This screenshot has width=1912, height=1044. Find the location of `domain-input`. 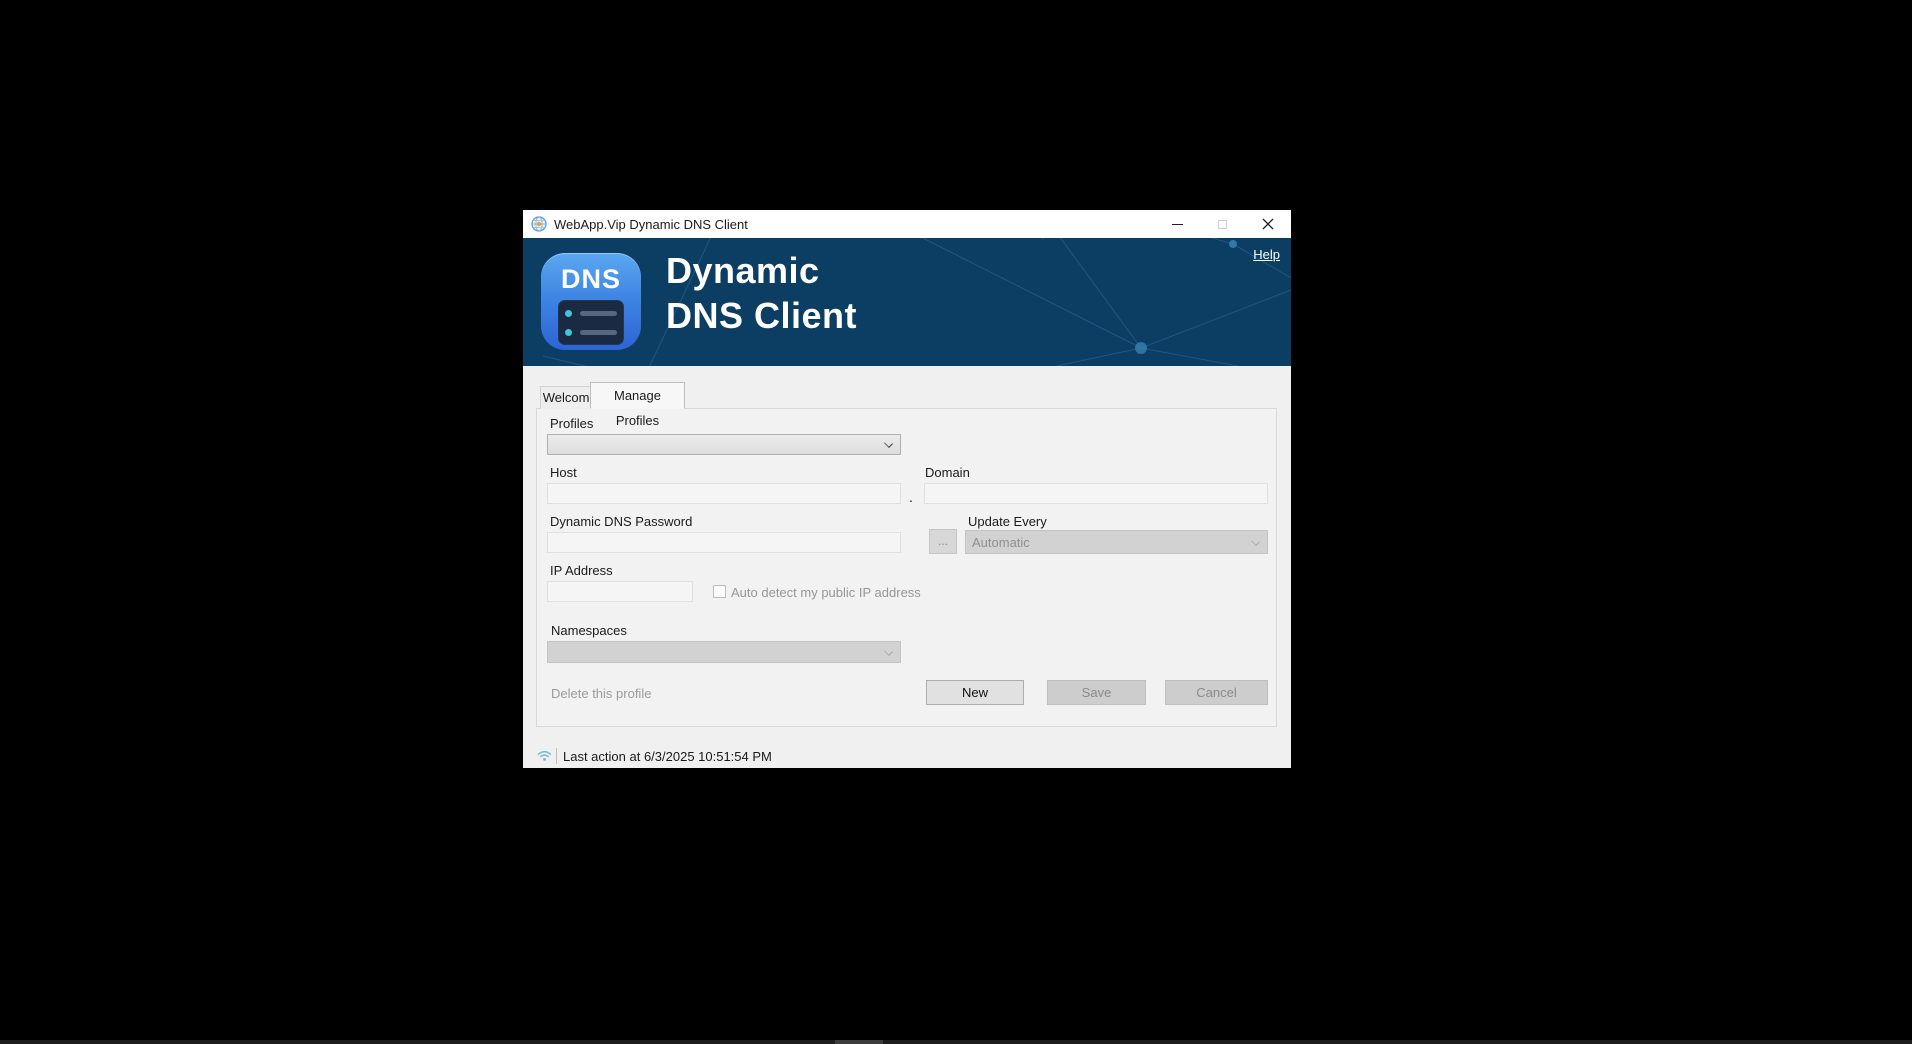

domain-input is located at coordinates (1096, 493).